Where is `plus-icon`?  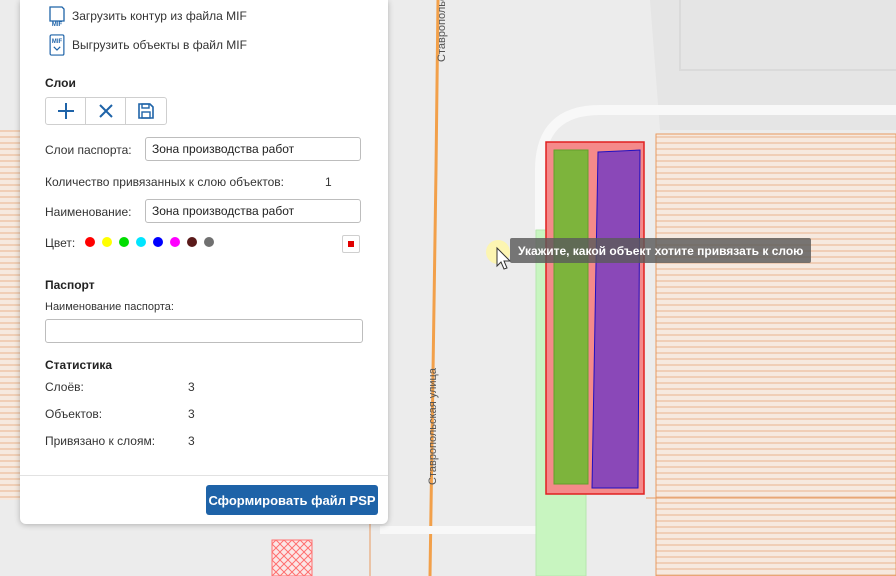 plus-icon is located at coordinates (65, 111).